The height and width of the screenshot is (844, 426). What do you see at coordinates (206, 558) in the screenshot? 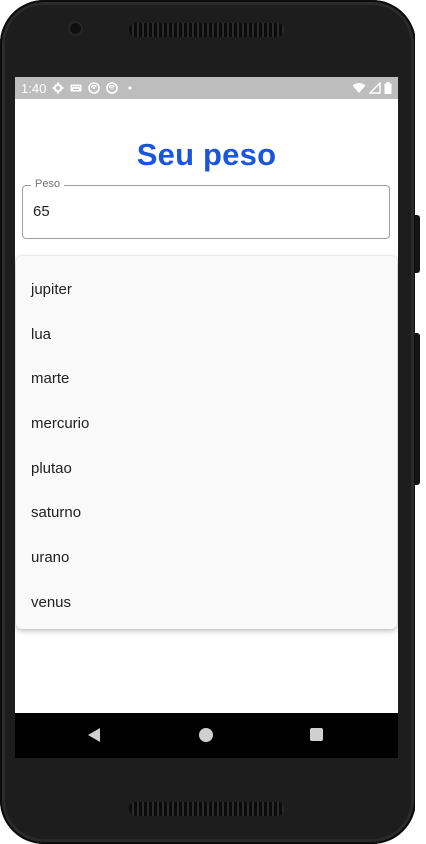
I see `dropdown-option-urano: urano` at bounding box center [206, 558].